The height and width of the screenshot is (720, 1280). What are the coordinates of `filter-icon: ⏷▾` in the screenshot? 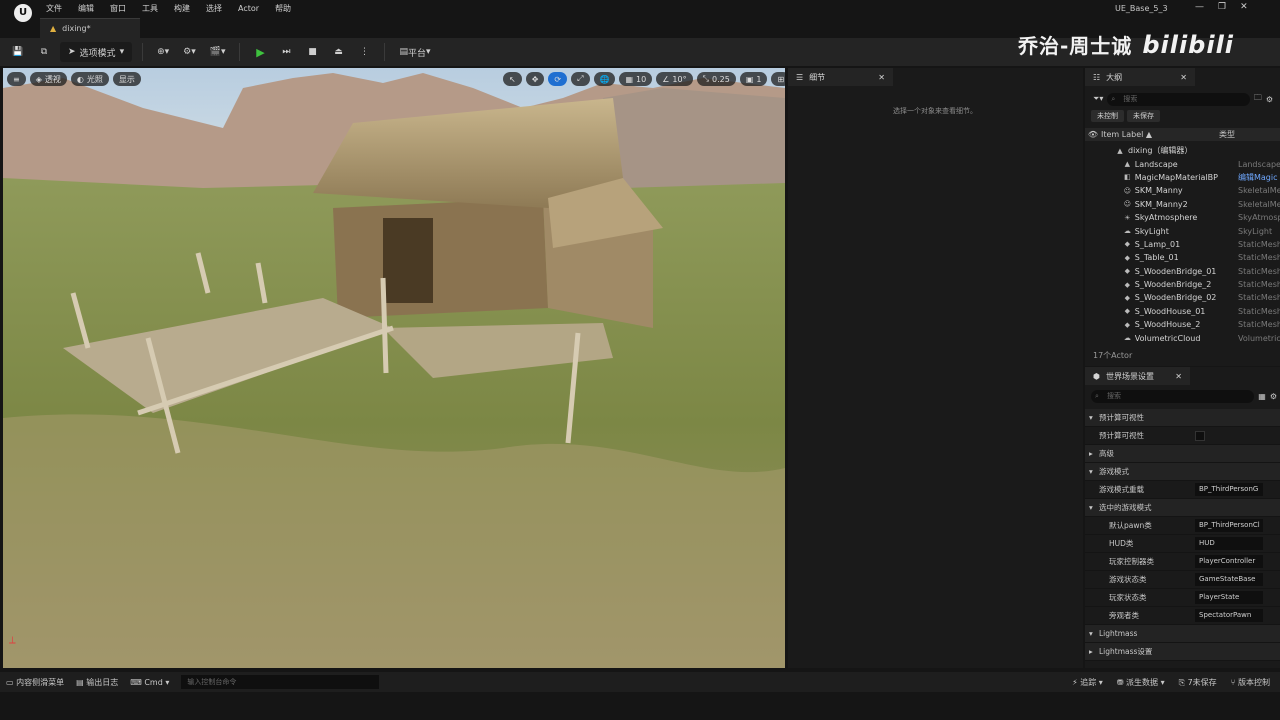 It's located at (1098, 99).